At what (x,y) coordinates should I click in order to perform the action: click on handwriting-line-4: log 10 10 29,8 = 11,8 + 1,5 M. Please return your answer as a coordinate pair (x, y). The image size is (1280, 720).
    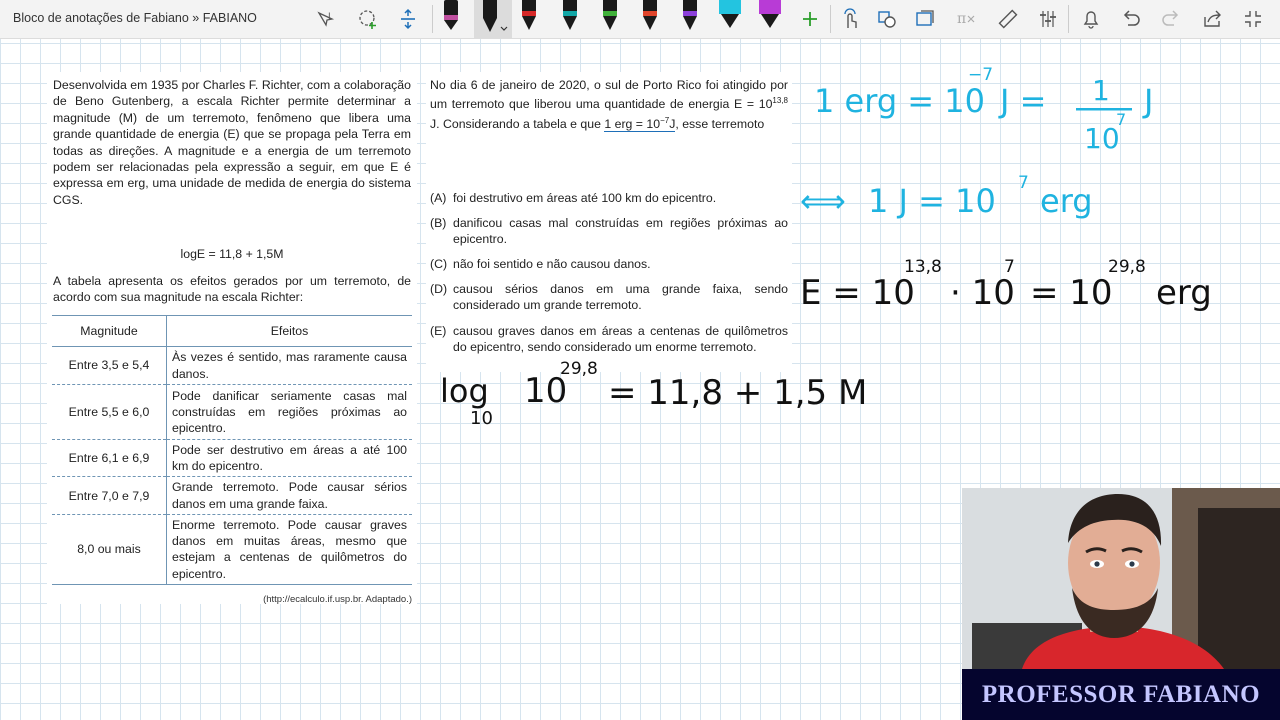
    Looking at the image, I should click on (653, 394).